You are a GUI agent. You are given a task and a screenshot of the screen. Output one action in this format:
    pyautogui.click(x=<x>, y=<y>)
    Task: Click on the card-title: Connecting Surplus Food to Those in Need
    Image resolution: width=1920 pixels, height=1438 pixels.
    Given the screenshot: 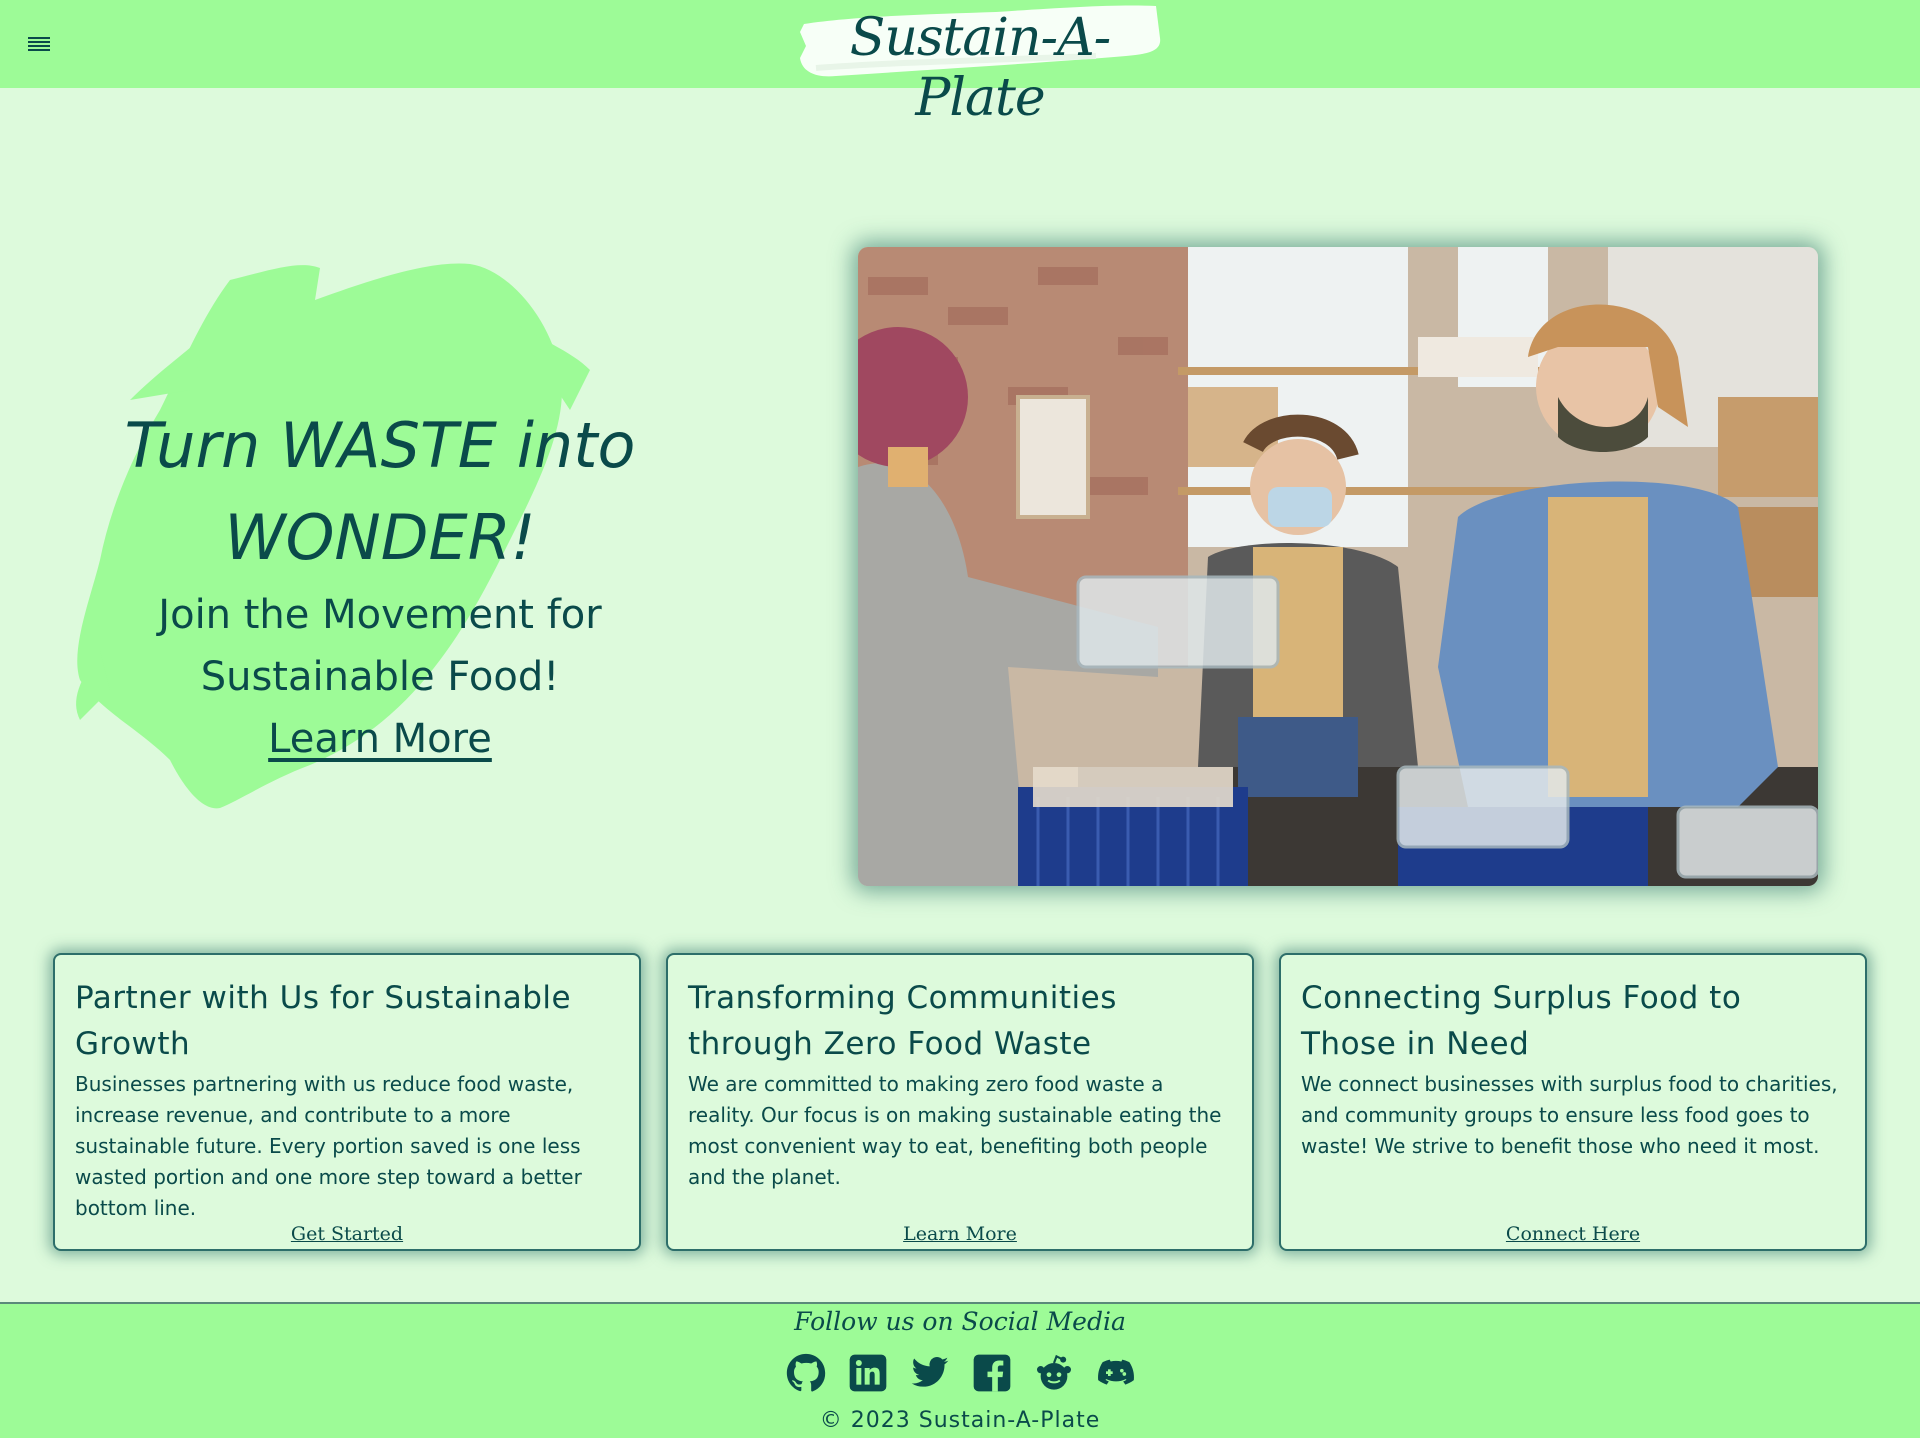 What is the action you would take?
    pyautogui.click(x=1521, y=1021)
    